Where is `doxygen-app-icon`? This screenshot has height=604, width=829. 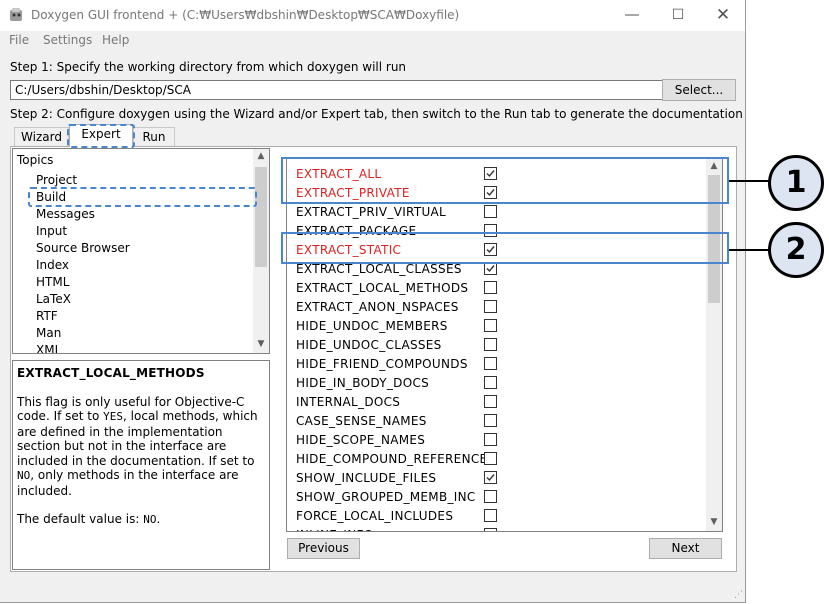 doxygen-app-icon is located at coordinates (16, 14).